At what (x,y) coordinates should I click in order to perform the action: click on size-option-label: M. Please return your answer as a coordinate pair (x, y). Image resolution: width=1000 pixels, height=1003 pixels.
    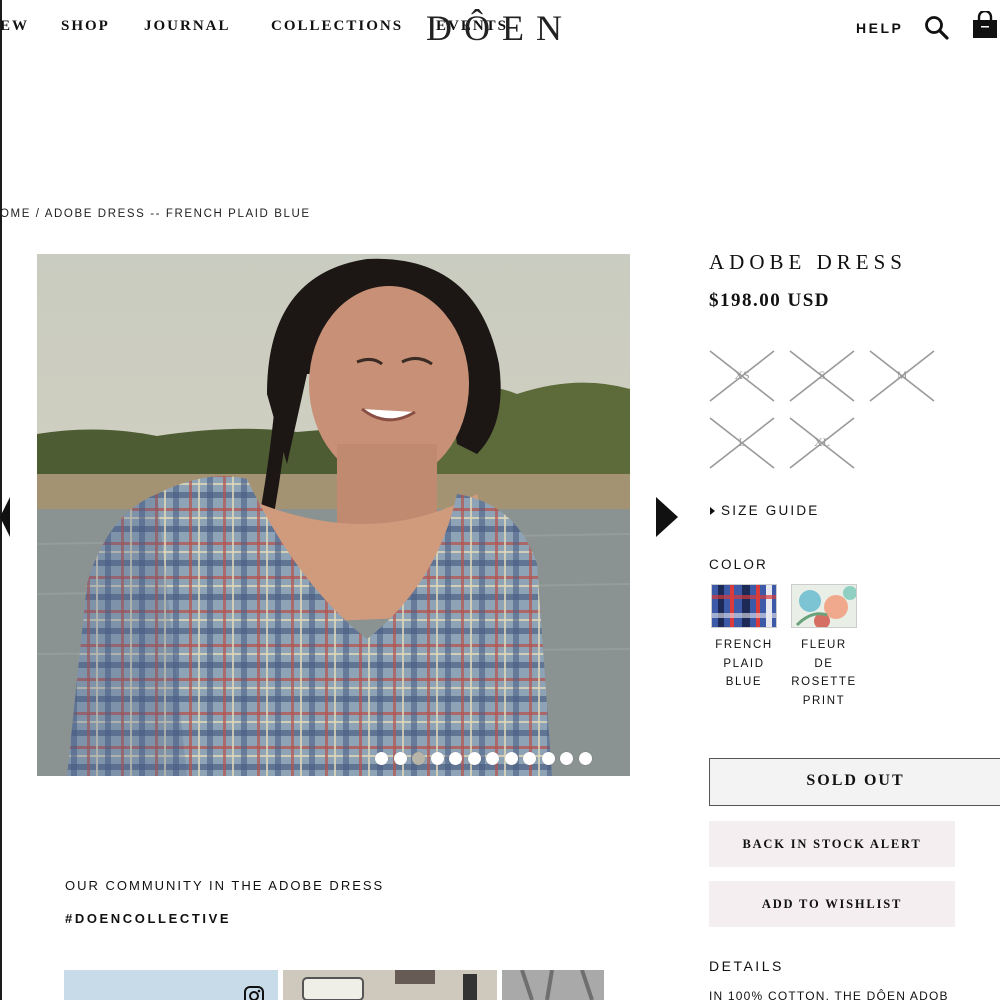
    Looking at the image, I should click on (902, 375).